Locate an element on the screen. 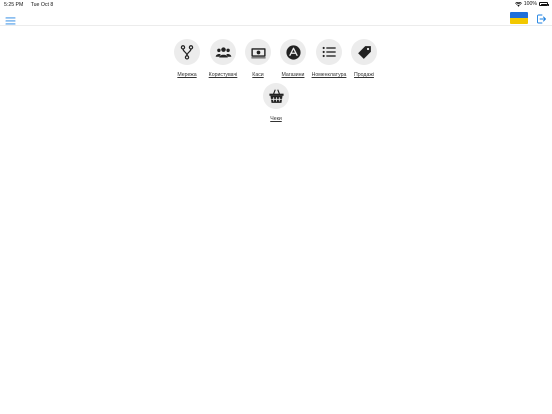 This screenshot has width=552, height=414. tile-label: Магазини is located at coordinates (293, 75).